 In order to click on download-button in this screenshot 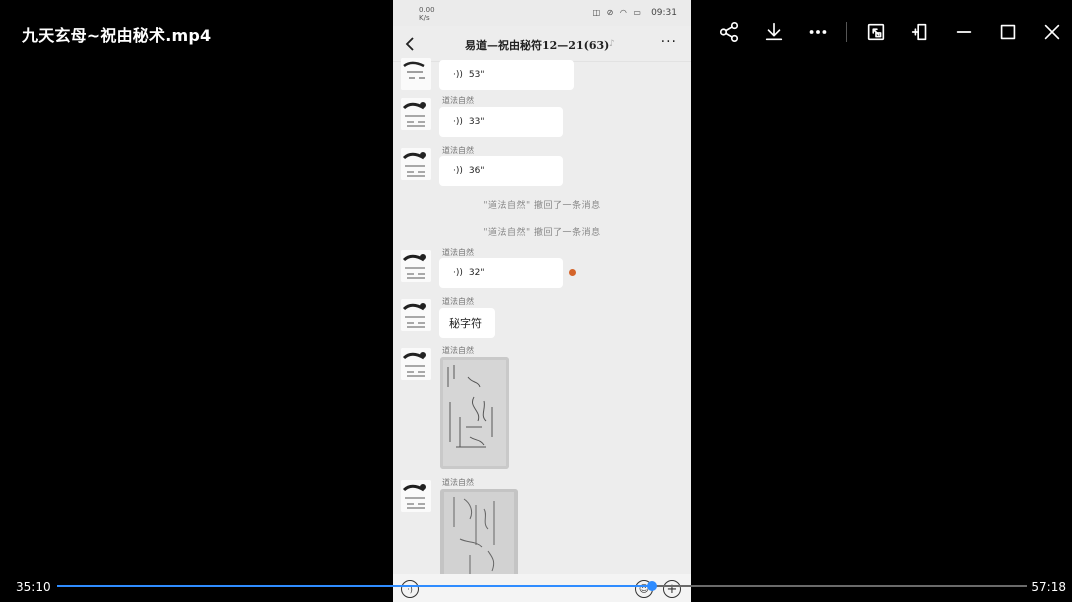, I will do `click(774, 32)`.